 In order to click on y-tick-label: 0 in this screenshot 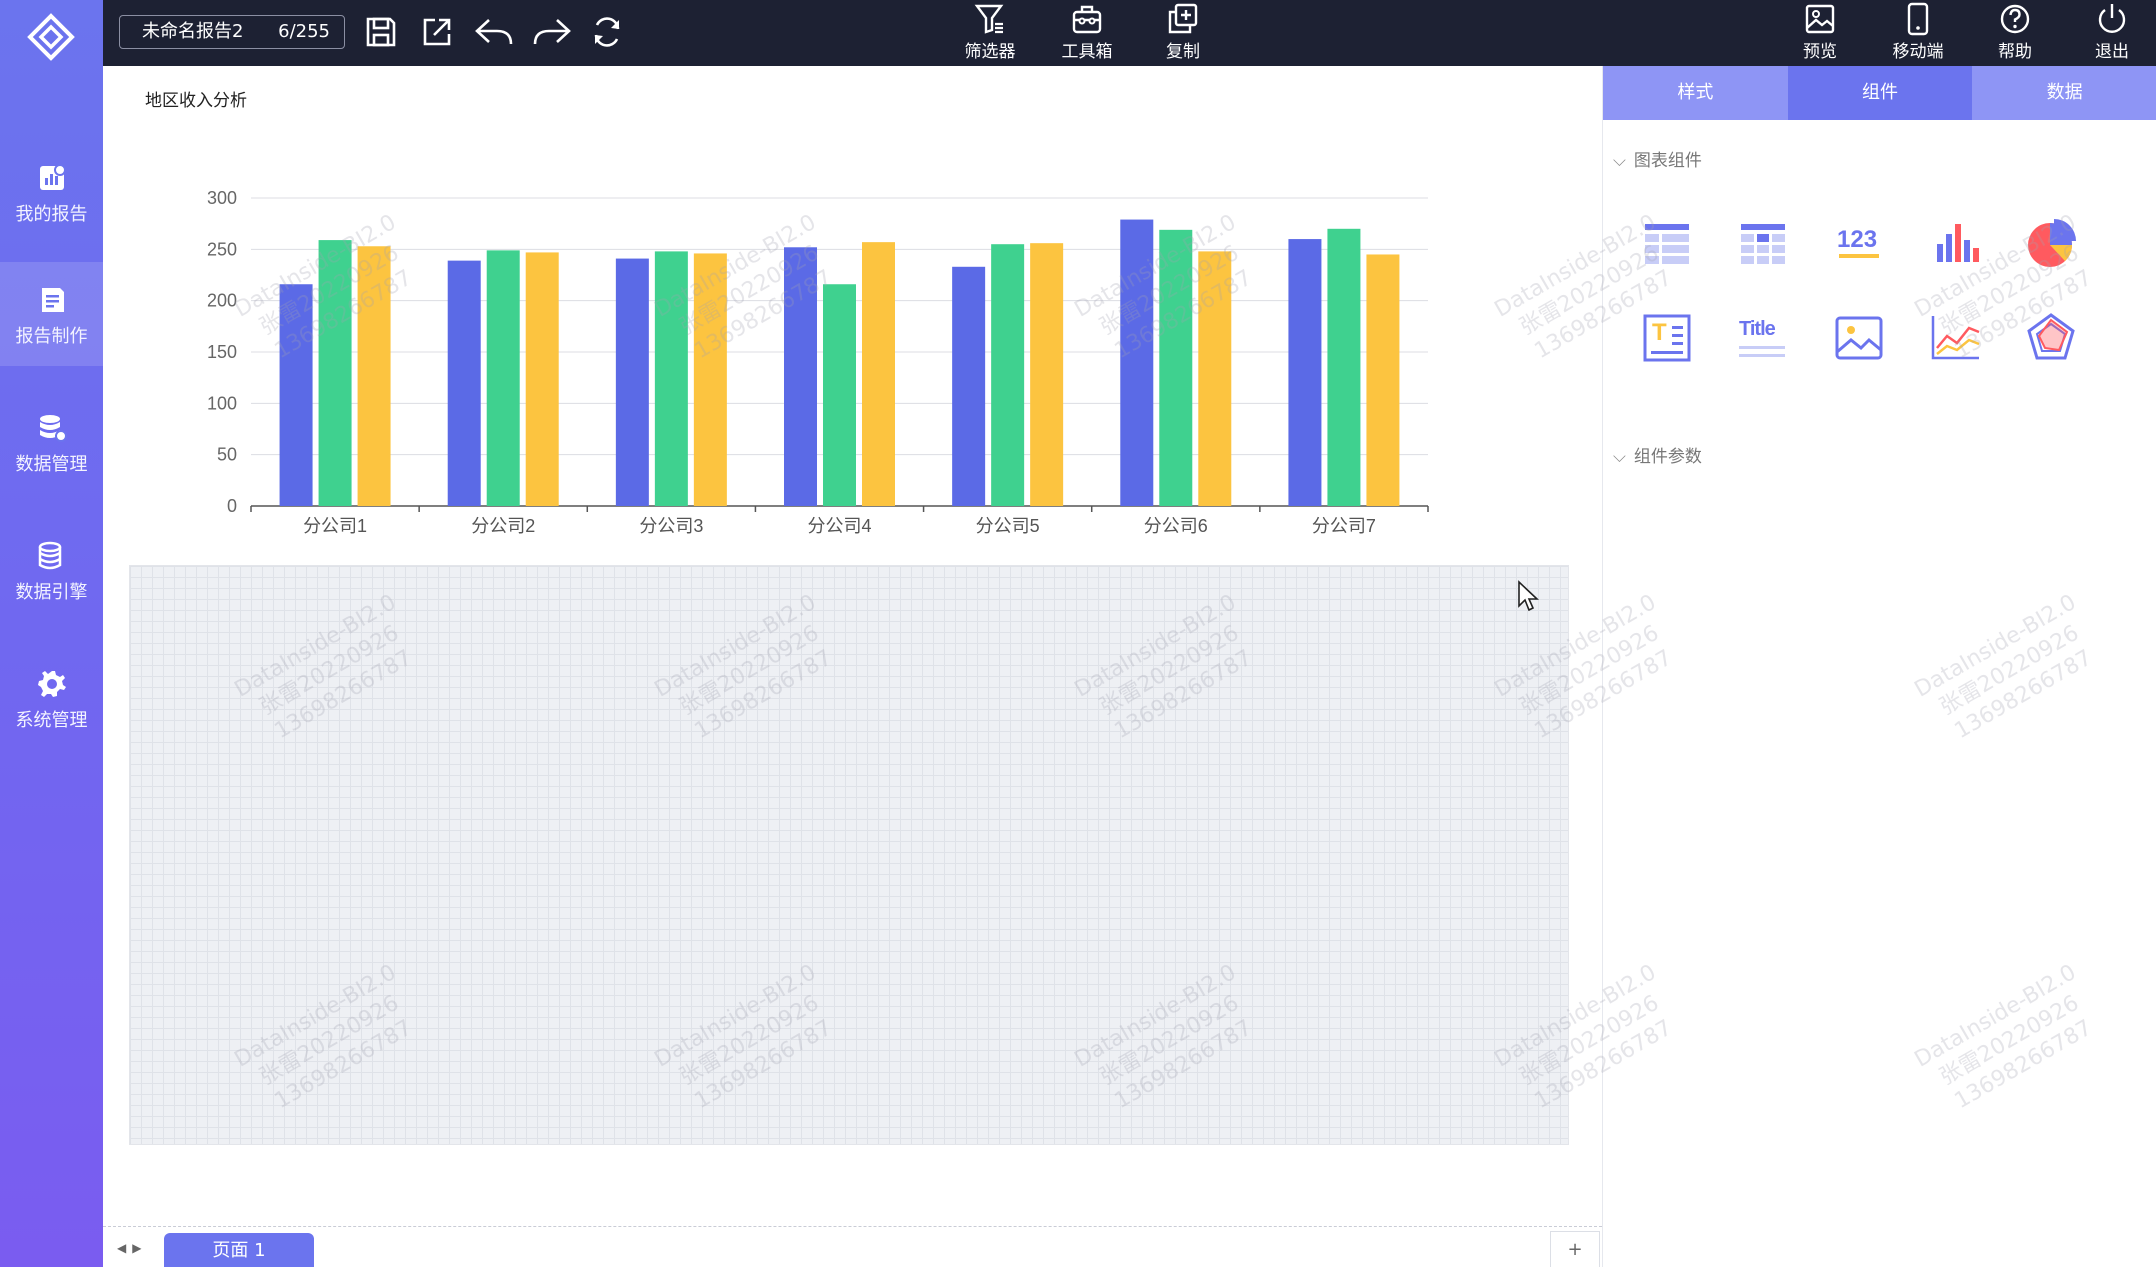, I will do `click(232, 506)`.